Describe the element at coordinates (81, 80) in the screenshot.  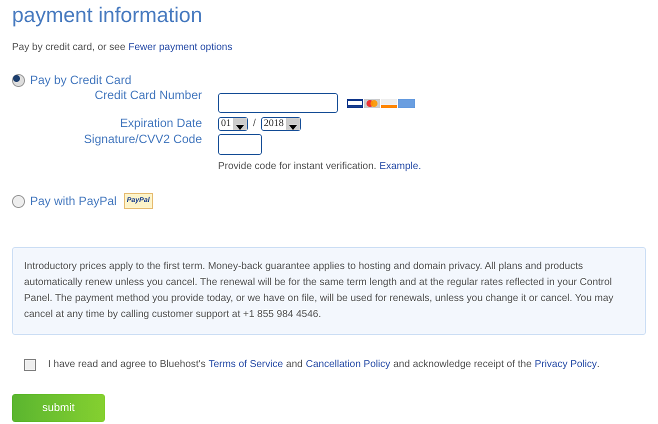
I see `method-label: Pay by Credit Card` at that location.